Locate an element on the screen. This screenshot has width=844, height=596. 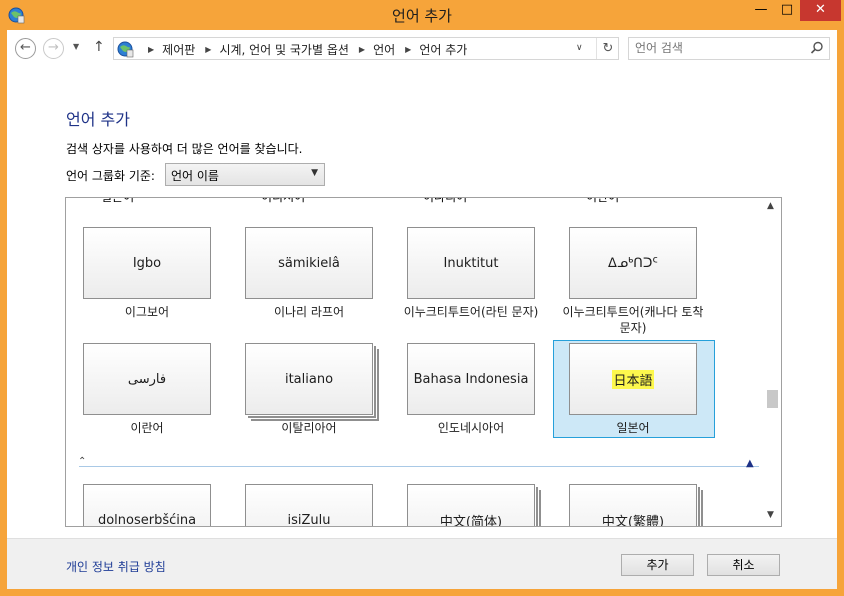
search-icon is located at coordinates (817, 48).